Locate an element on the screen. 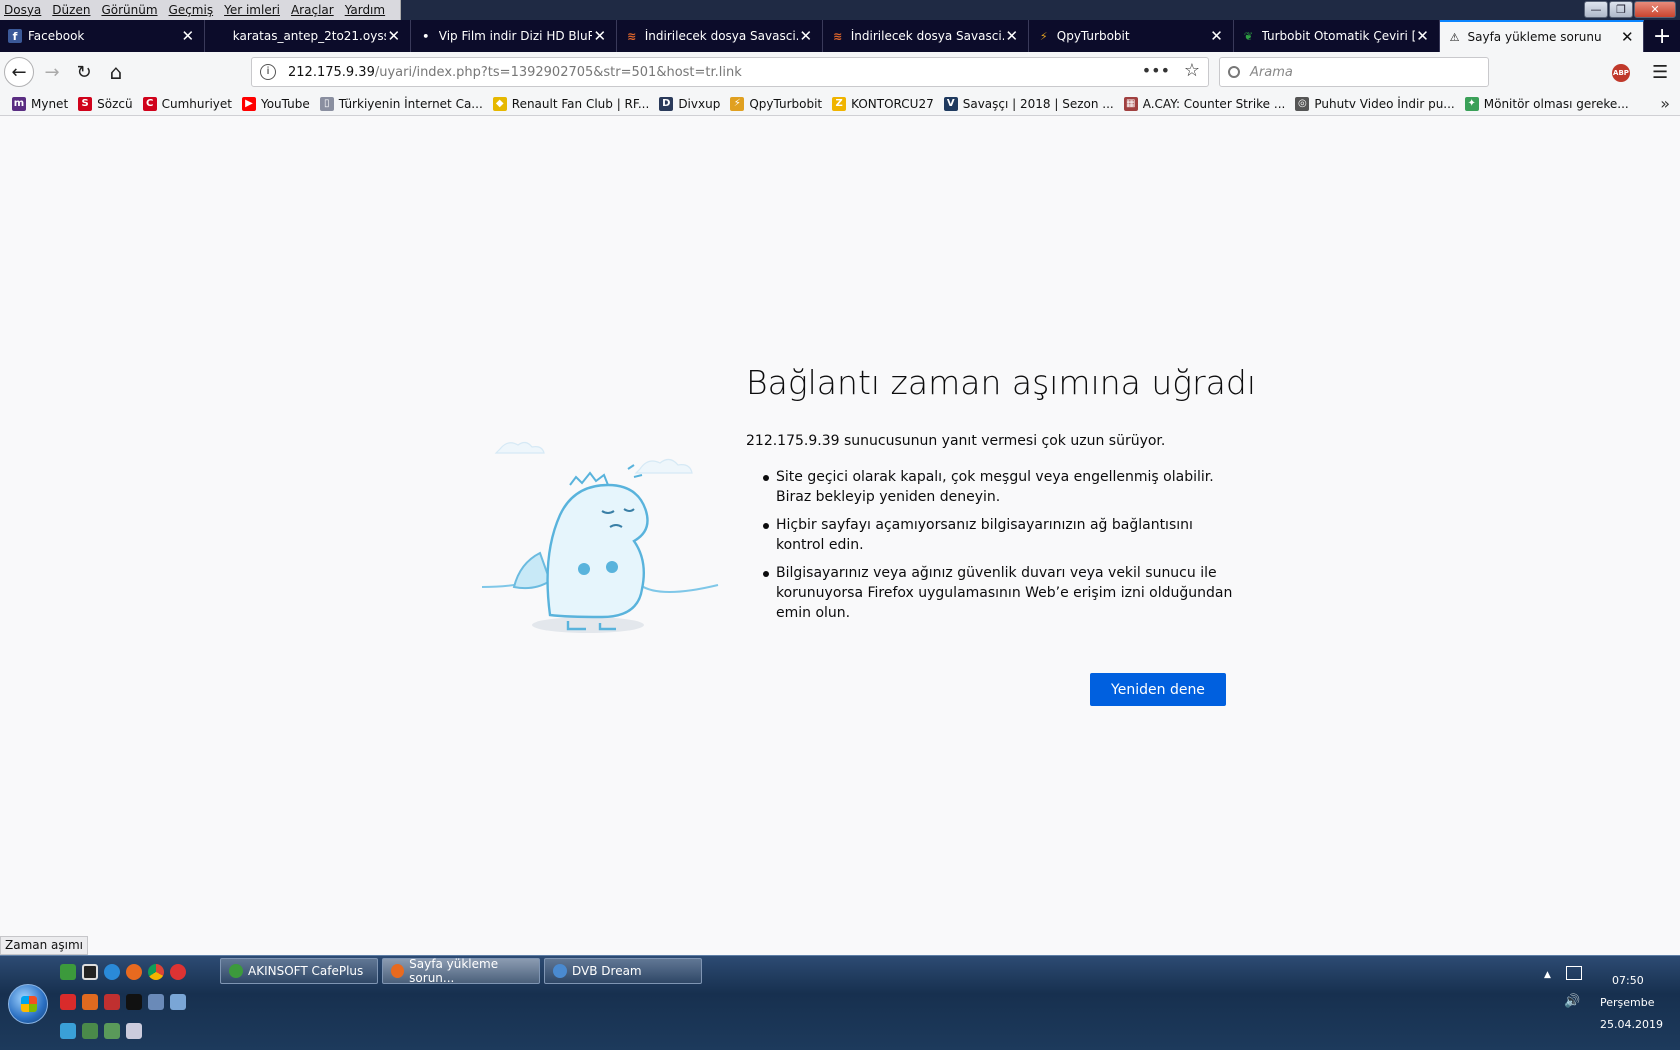  bookmark-favicon-icon: ▯ is located at coordinates (326, 103).